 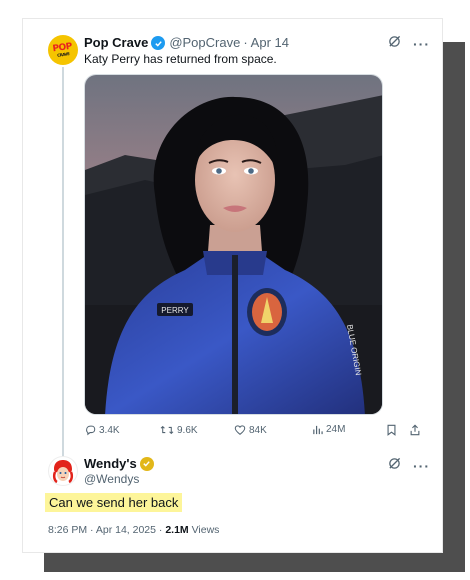 What do you see at coordinates (454, 307) in the screenshot?
I see `frame-shadow-right` at bounding box center [454, 307].